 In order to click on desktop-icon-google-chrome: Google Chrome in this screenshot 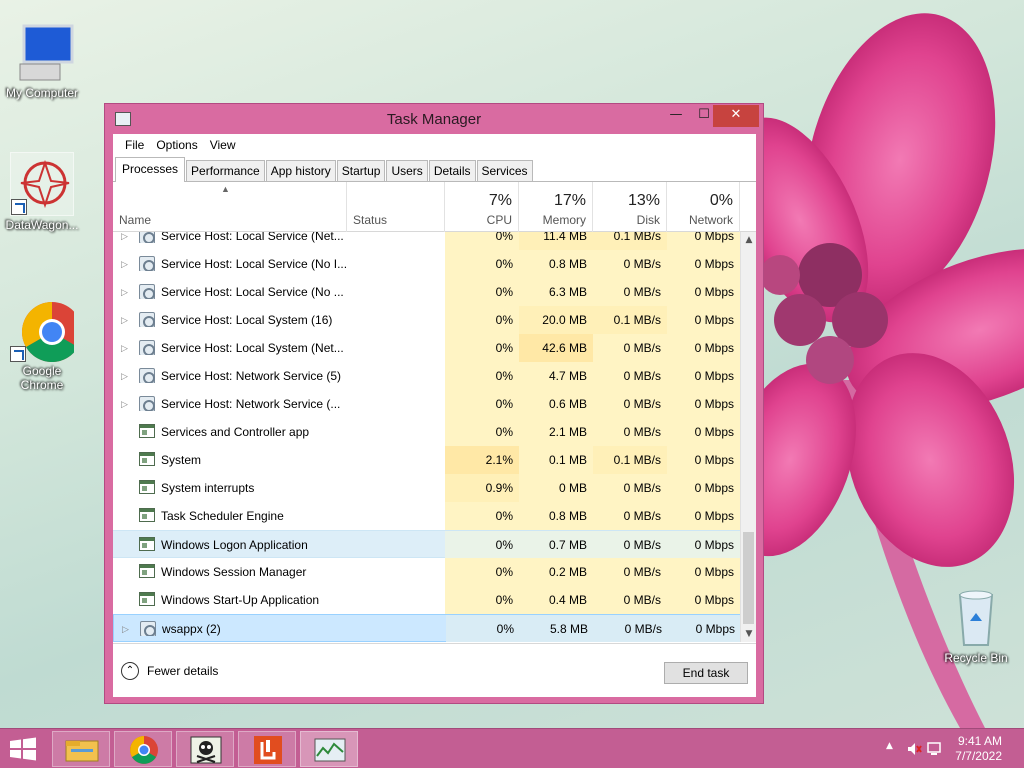, I will do `click(42, 345)`.